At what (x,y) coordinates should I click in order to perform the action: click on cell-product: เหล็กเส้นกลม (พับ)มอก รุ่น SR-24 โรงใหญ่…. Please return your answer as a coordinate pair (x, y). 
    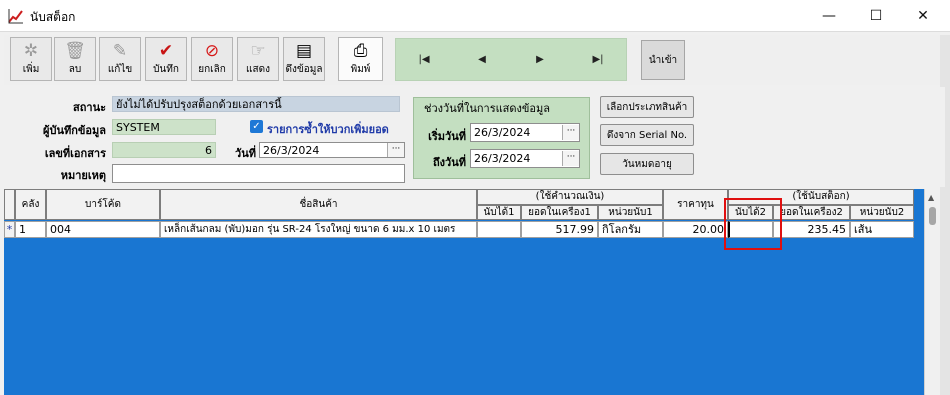
    Looking at the image, I should click on (318, 229).